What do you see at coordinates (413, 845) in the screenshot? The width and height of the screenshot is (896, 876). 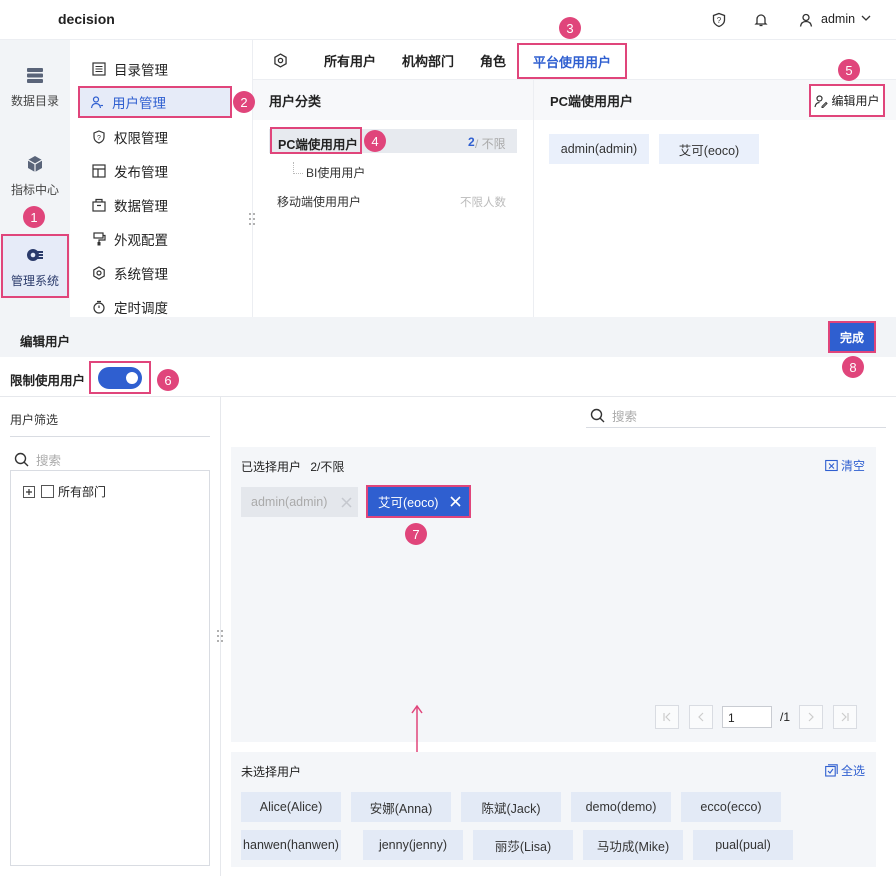 I see `unselected-user-button: jenny(jenny)` at bounding box center [413, 845].